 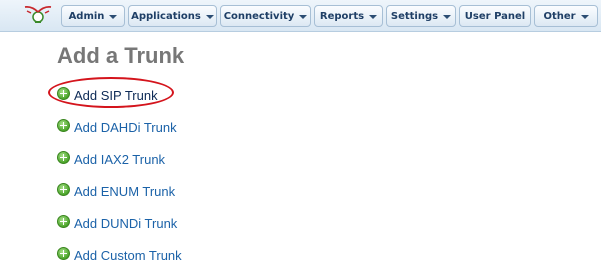 I want to click on add-custom-trunk-label: Add Custom Trunk, so click(x=128, y=255).